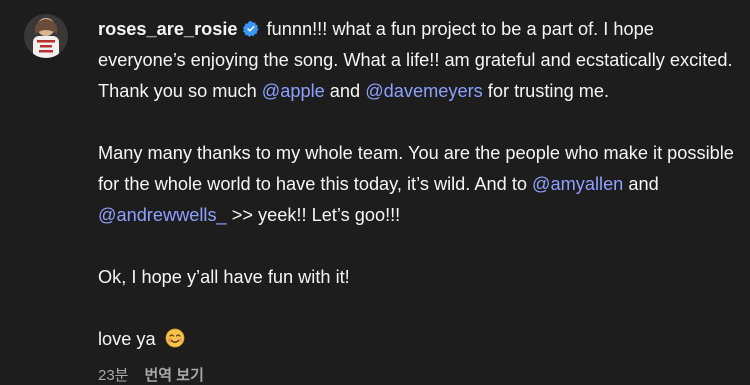 The image size is (750, 385). What do you see at coordinates (424, 91) in the screenshot?
I see `mention-davemeyers-link: @davemeyers` at bounding box center [424, 91].